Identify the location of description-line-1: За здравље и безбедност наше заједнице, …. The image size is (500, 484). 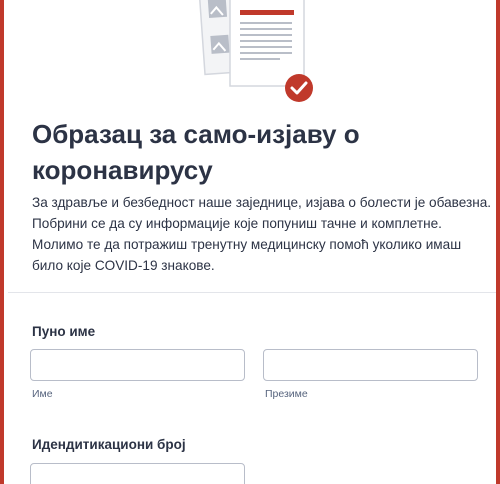
(262, 202).